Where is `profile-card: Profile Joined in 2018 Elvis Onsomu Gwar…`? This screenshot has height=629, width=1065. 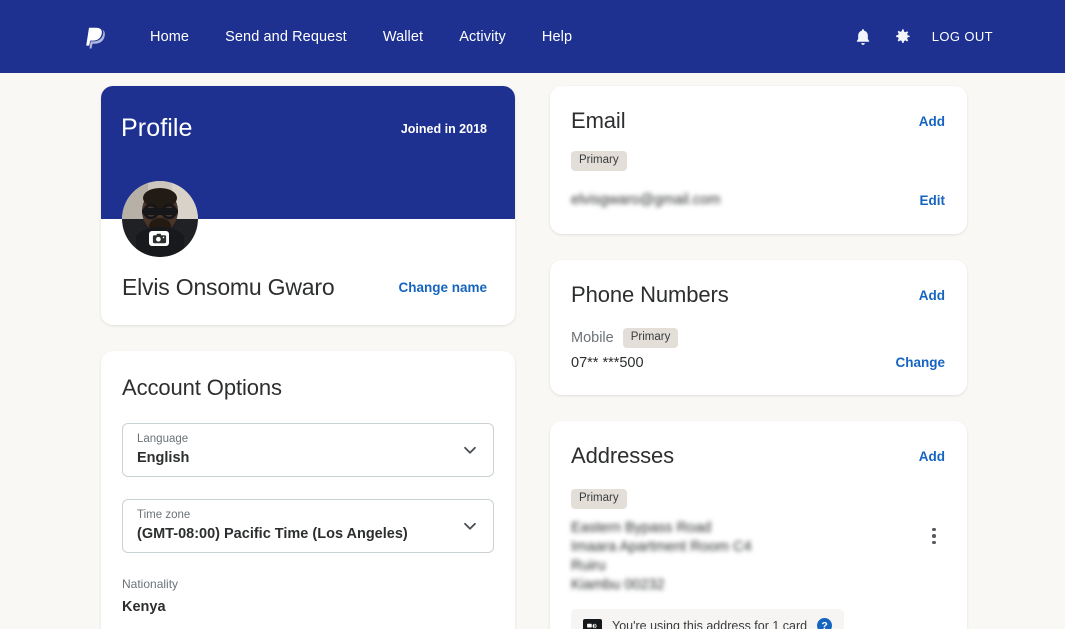 profile-card: Profile Joined in 2018 Elvis Onsomu Gwar… is located at coordinates (308, 205).